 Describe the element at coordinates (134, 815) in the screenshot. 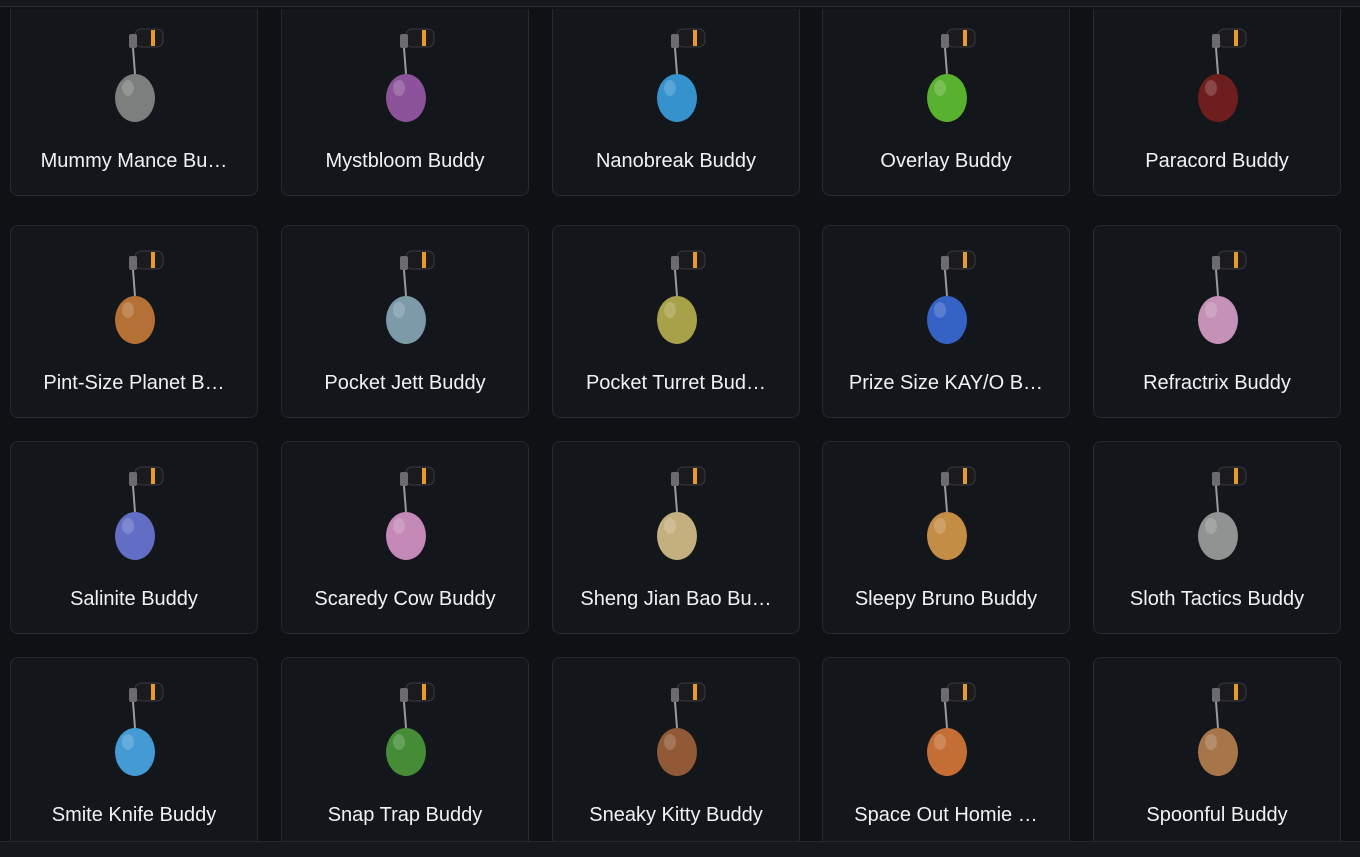

I see `buddy-name: Smite Knife Buddy` at that location.